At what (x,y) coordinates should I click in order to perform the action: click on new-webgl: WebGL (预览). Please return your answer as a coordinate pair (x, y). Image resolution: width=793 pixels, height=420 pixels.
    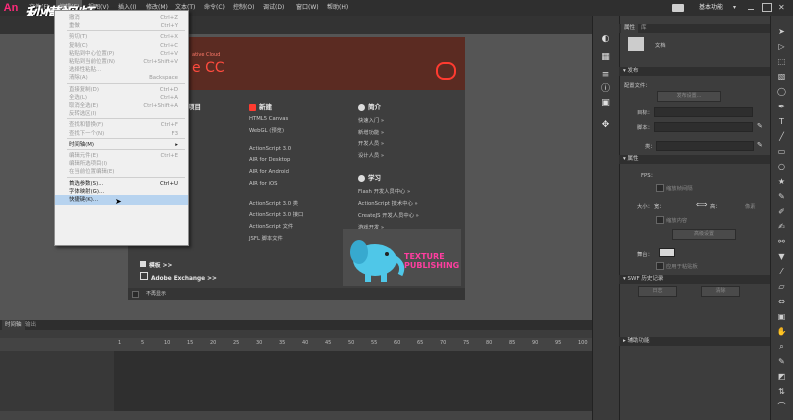
    Looking at the image, I should click on (266, 130).